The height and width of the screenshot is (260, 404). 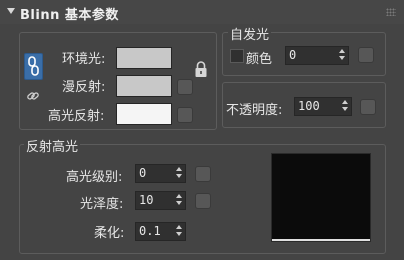 I want to click on grip-dots-icon, so click(x=391, y=12).